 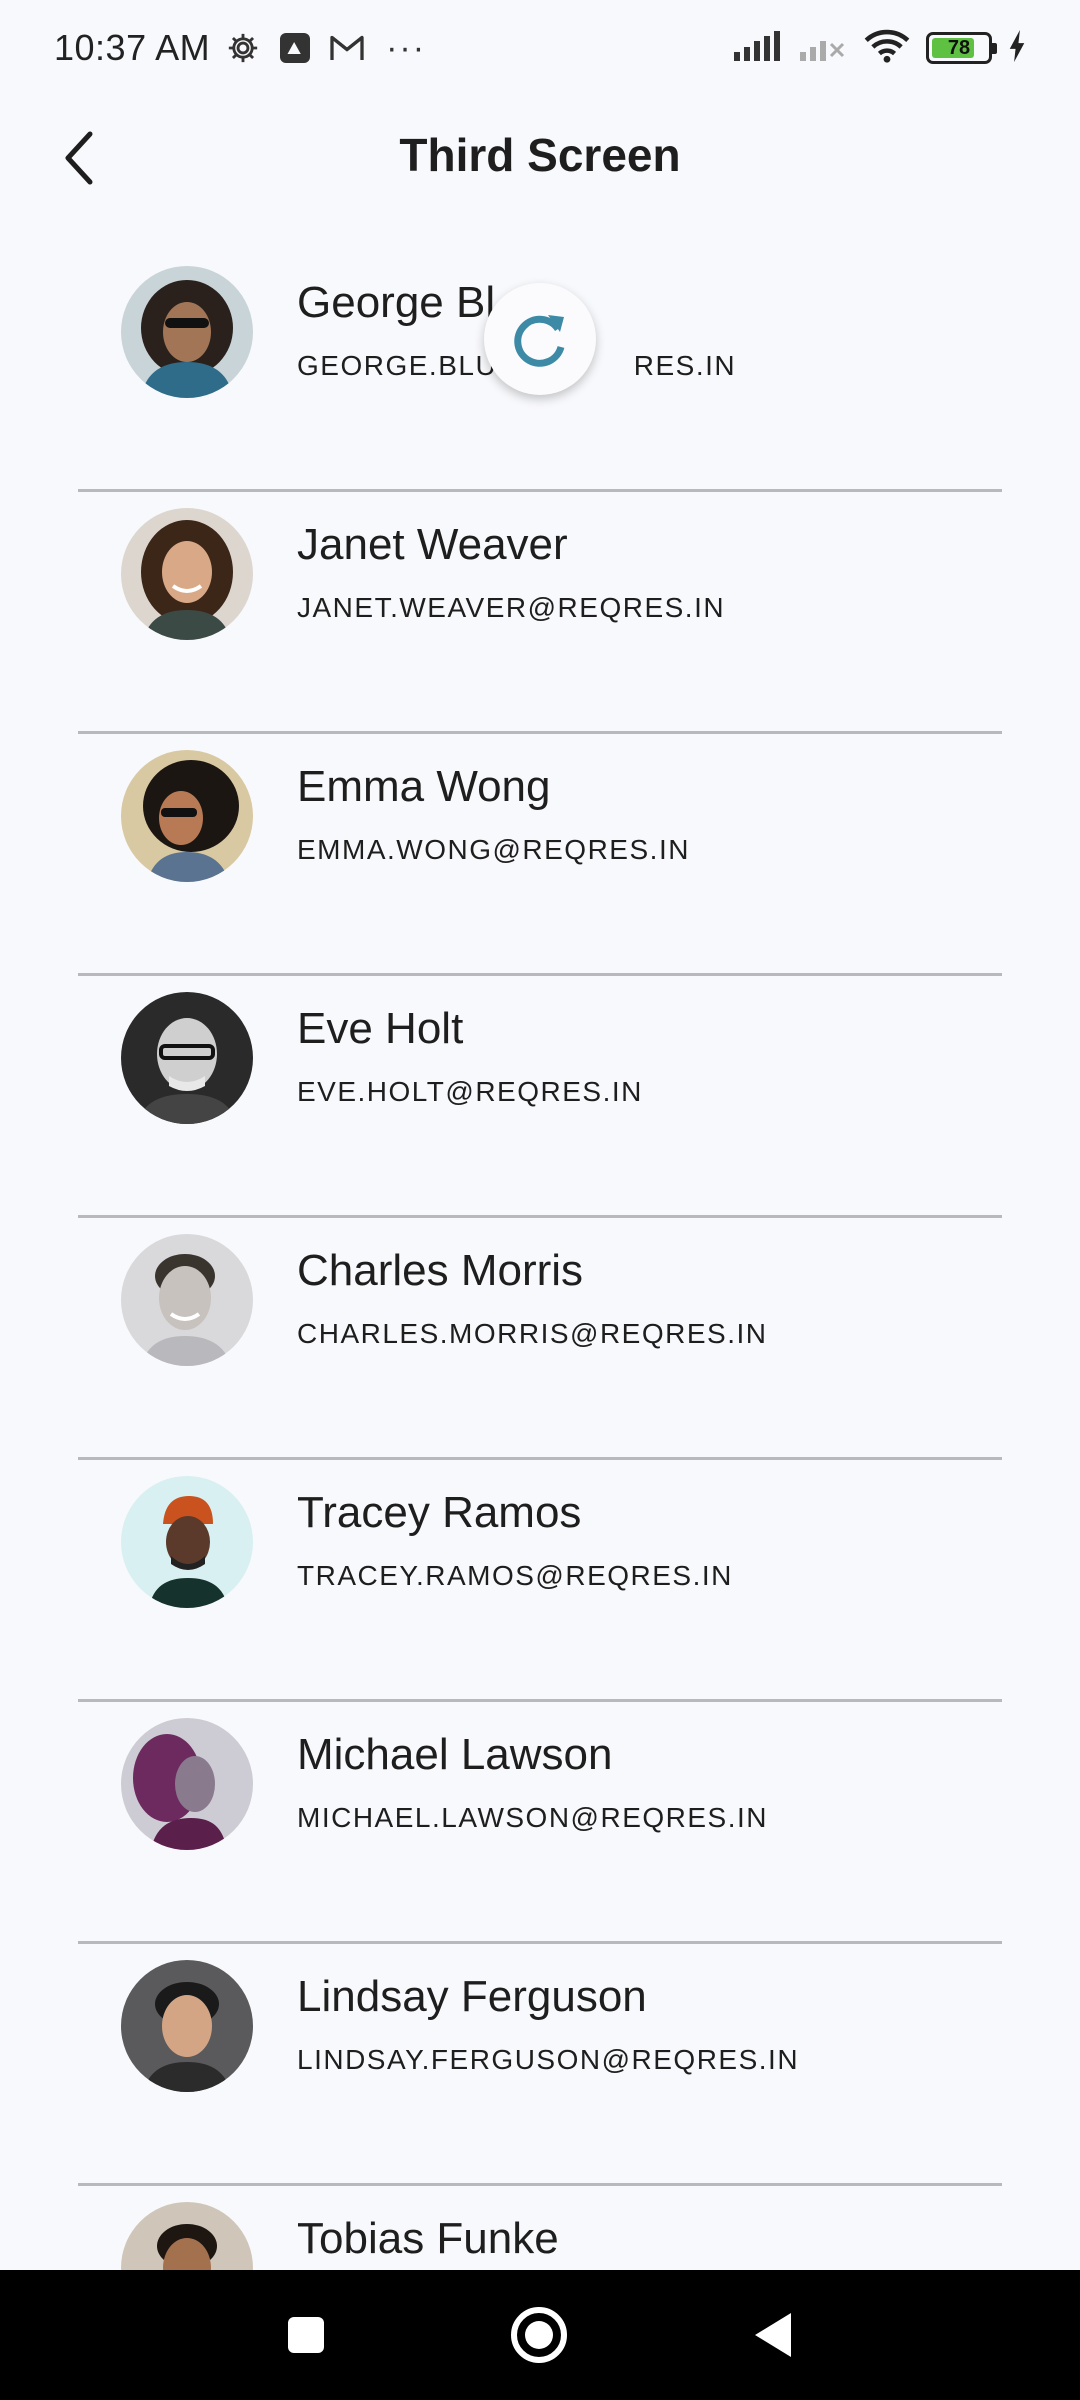 I want to click on user-name: George Bl, so click(x=396, y=302).